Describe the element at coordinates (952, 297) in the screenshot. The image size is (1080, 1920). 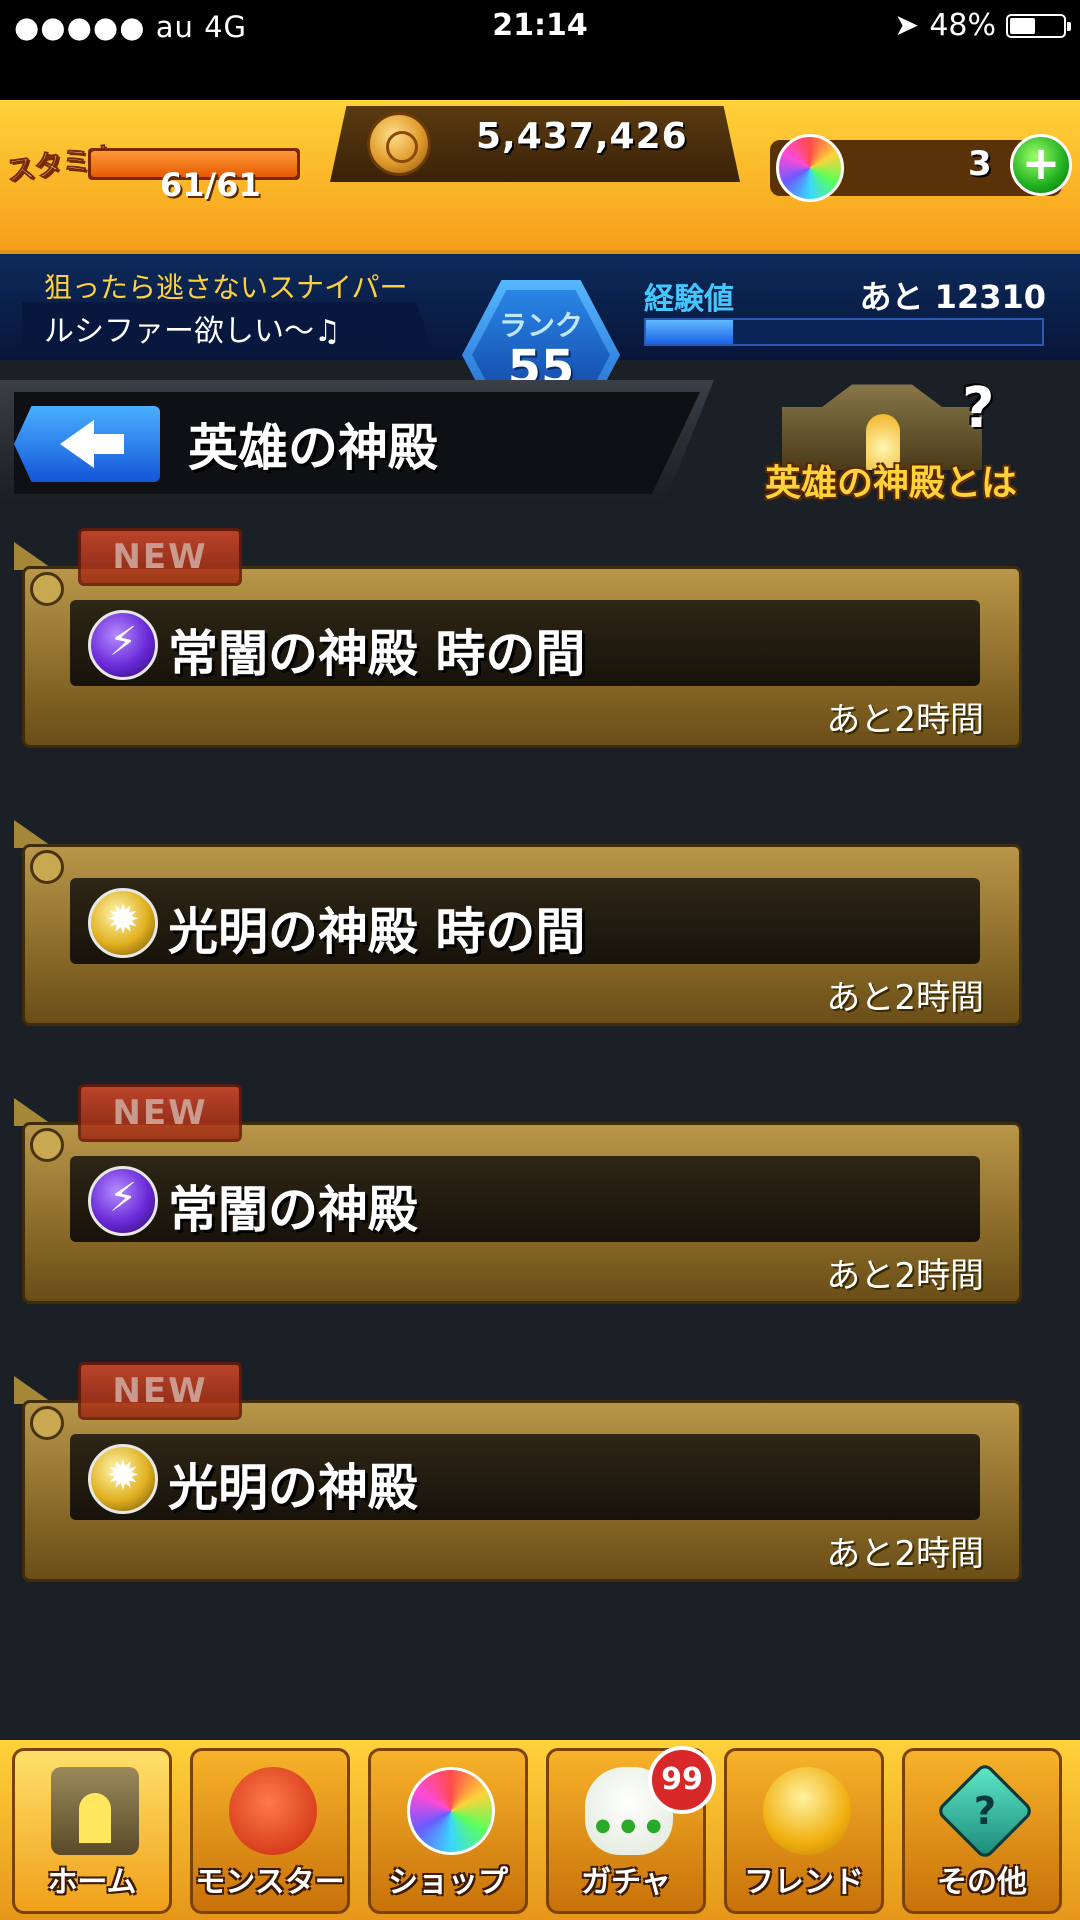
I see `exp-remaining: あと 12310` at that location.